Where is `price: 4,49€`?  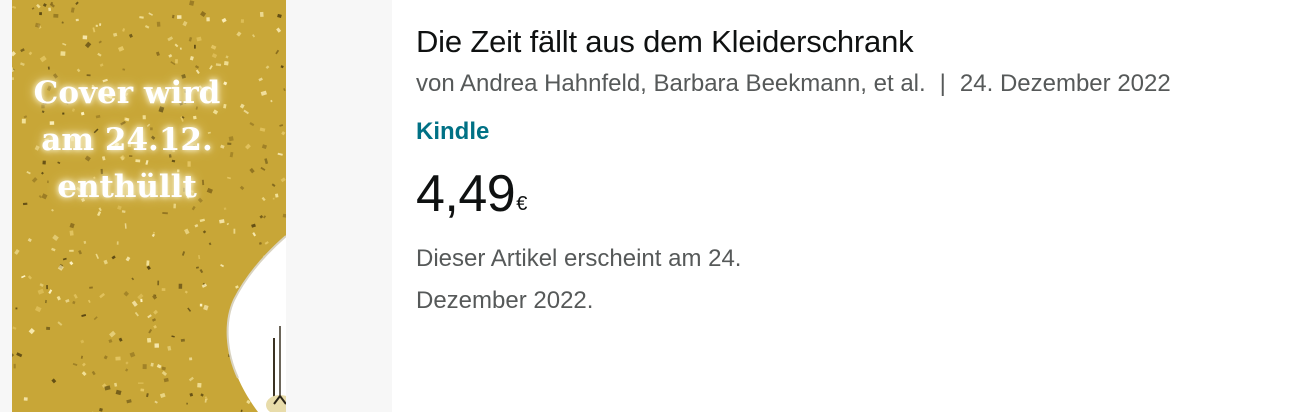
price: 4,49€ is located at coordinates (471, 200).